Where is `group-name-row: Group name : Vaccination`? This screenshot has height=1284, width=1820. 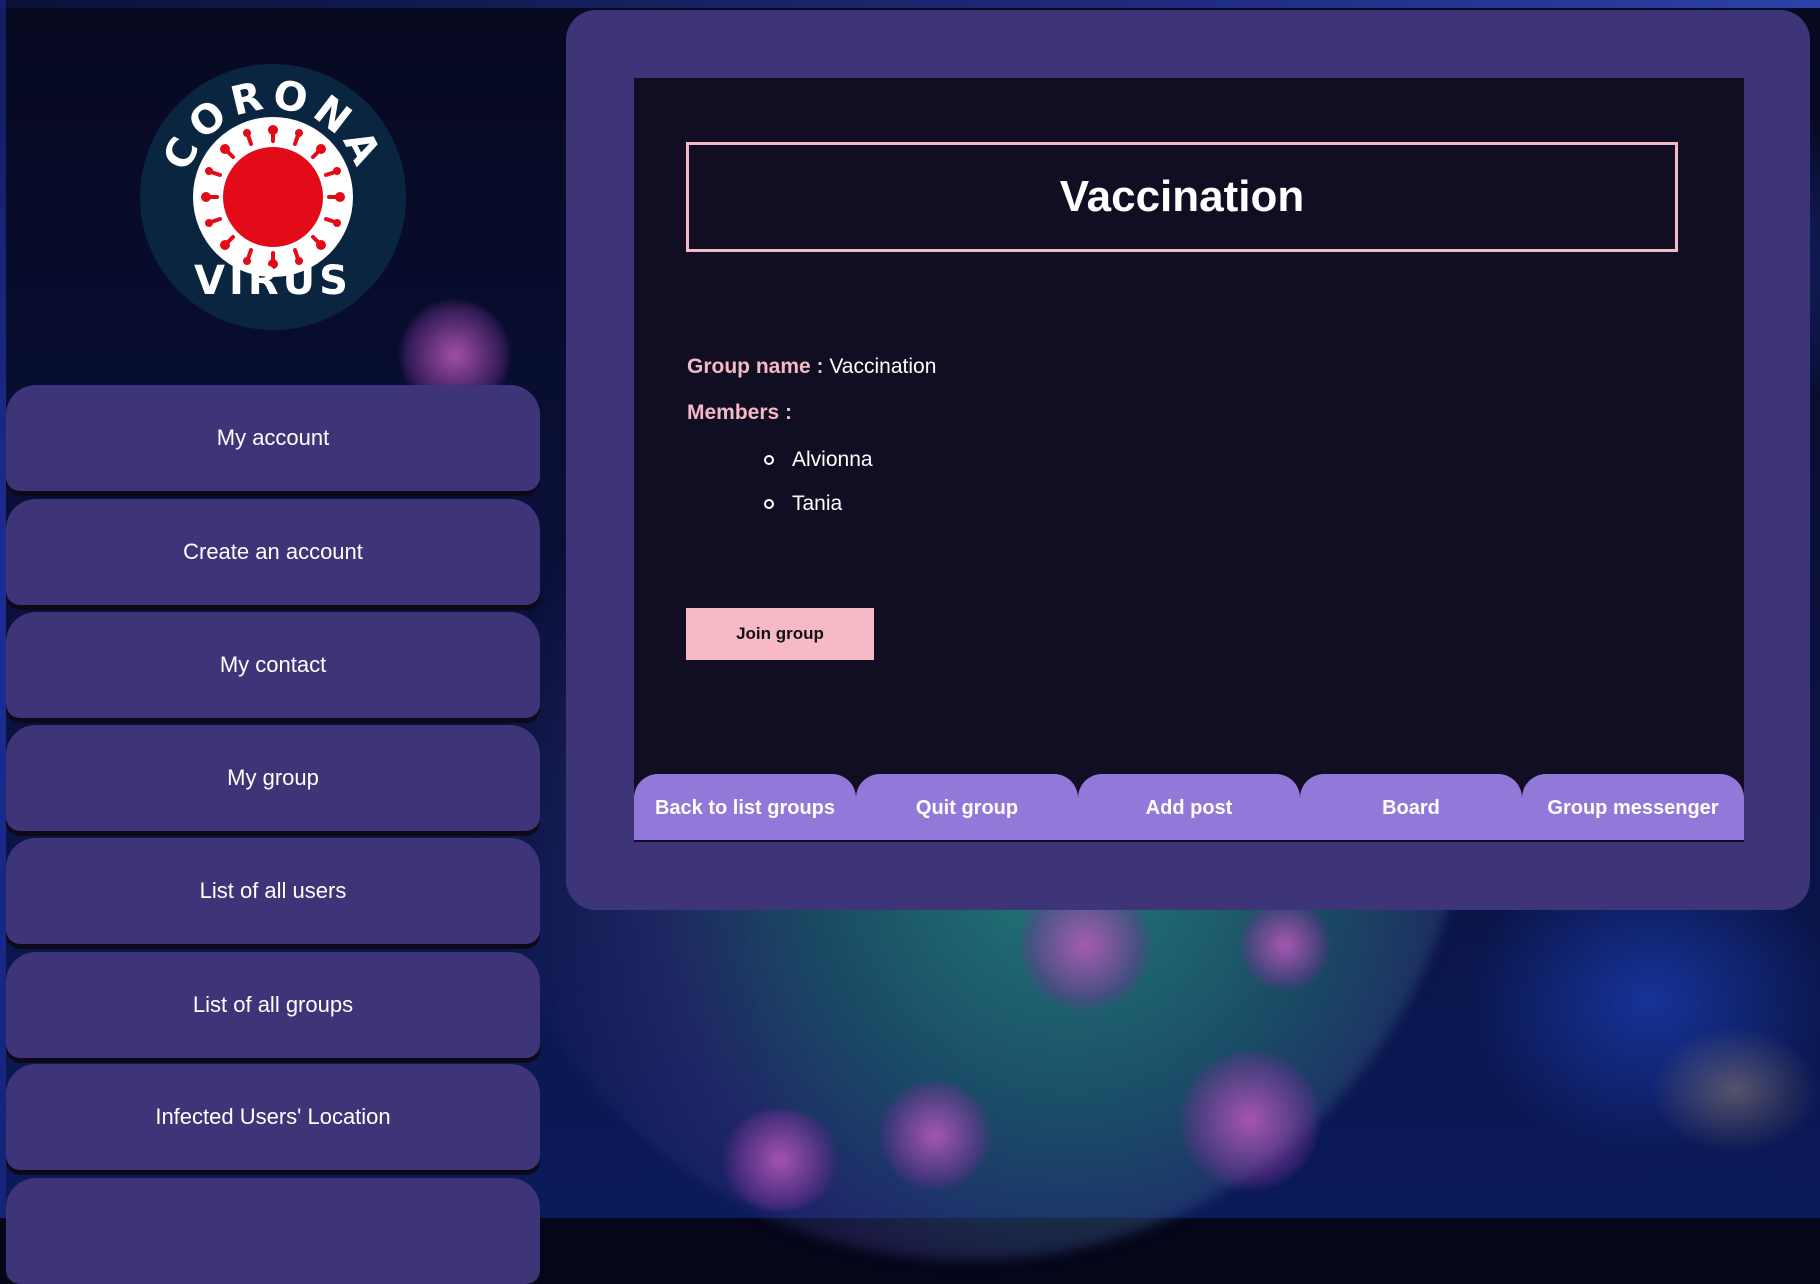 group-name-row: Group name : Vaccination is located at coordinates (811, 367).